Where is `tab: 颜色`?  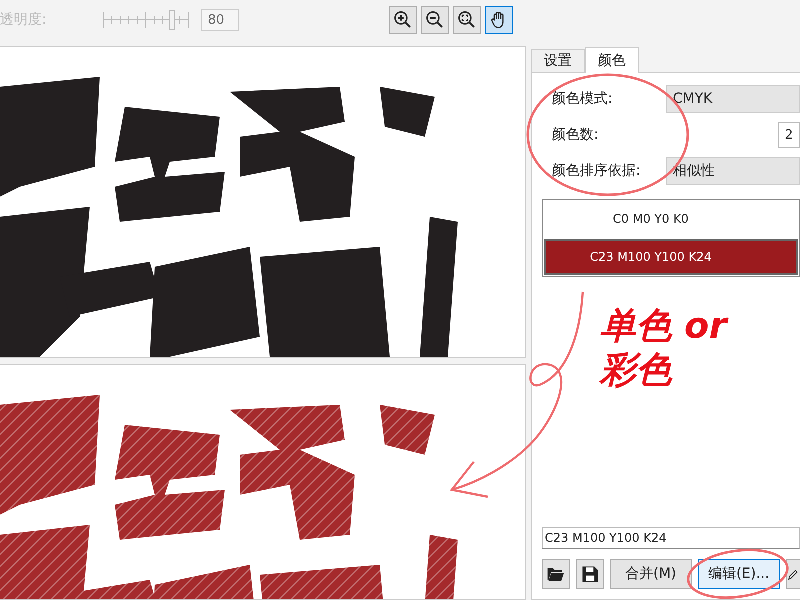 tab: 颜色 is located at coordinates (612, 60).